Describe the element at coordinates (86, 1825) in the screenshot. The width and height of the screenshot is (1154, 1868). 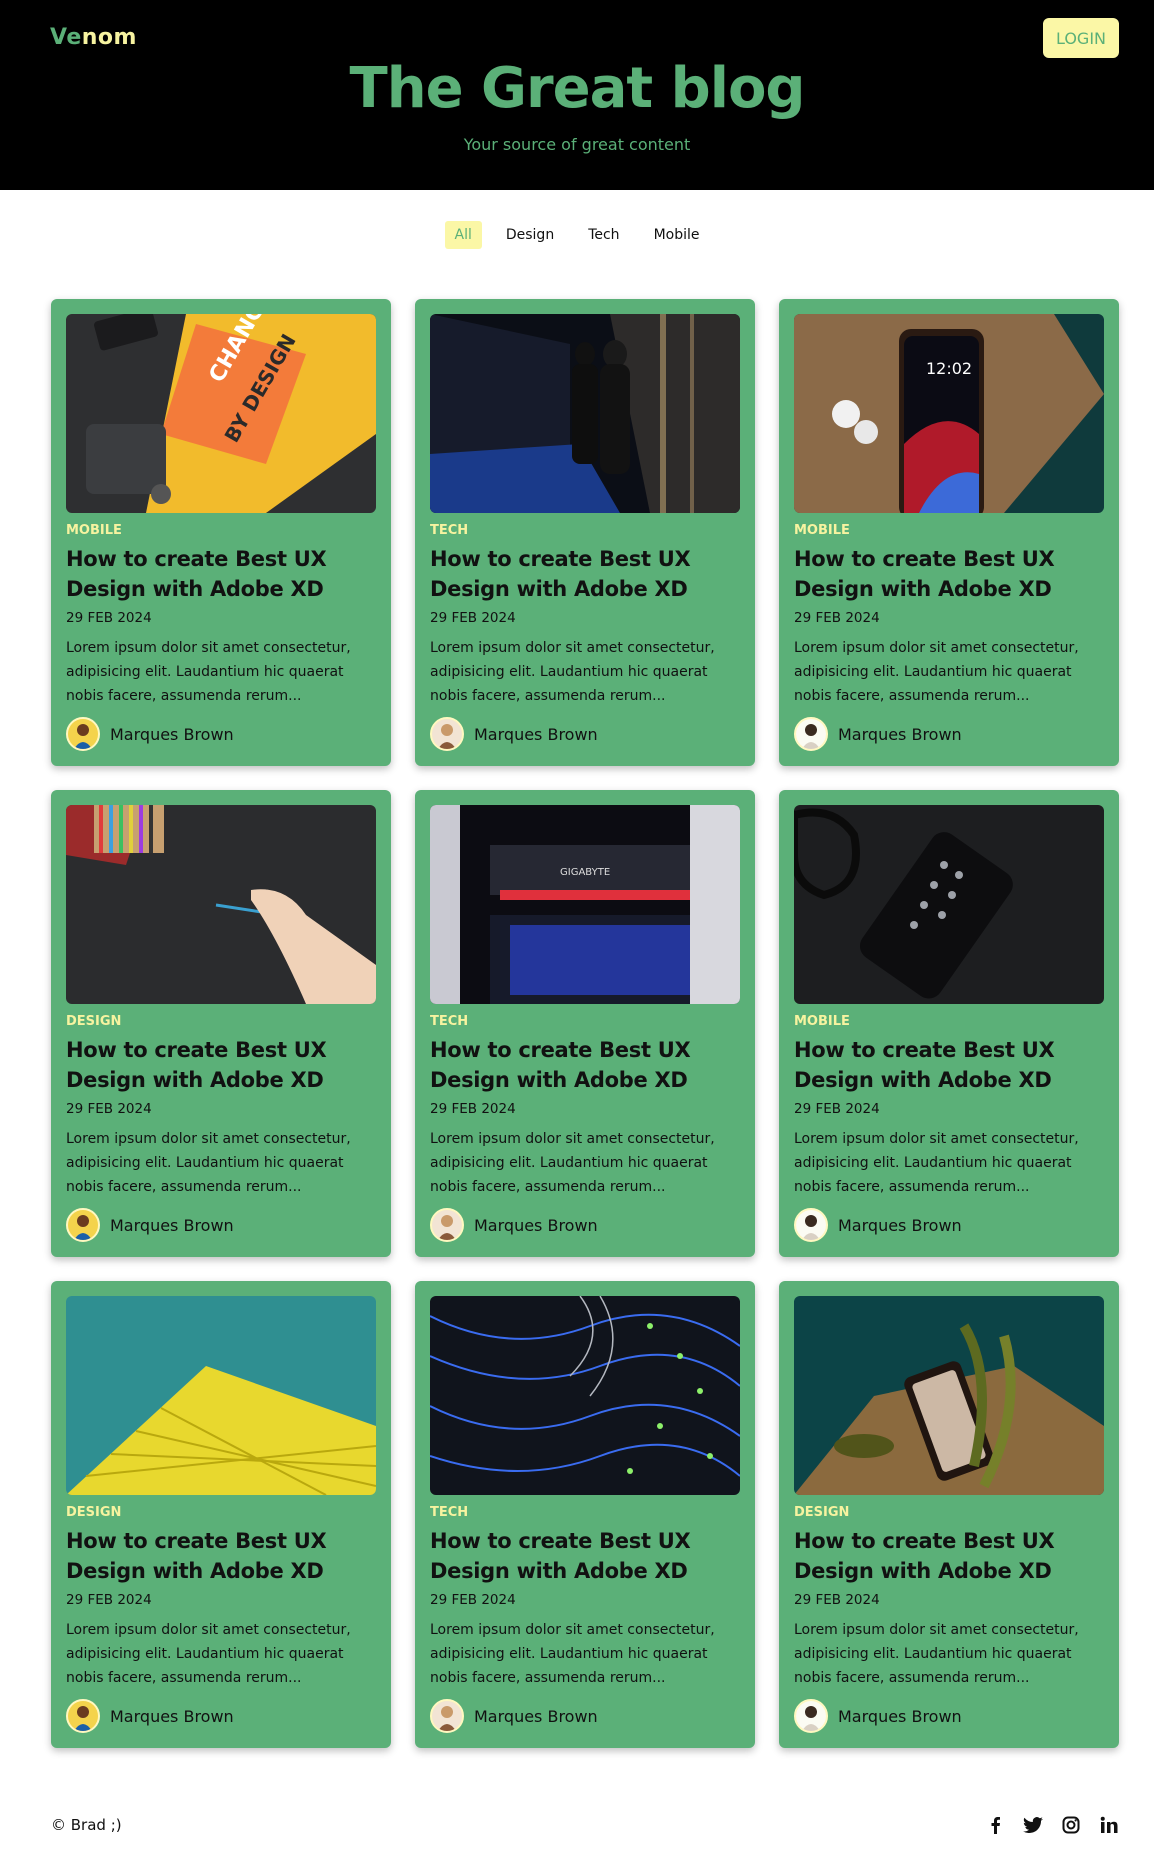
I see `copyright-text: © Brad ;)` at that location.